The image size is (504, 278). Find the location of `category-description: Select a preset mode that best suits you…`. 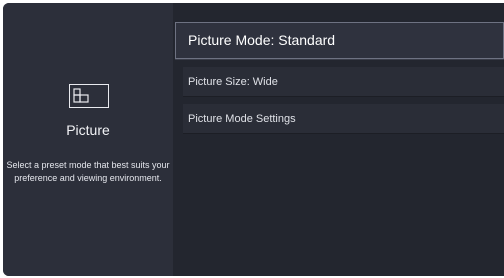

category-description: Select a preset mode that best suits you… is located at coordinates (88, 171).